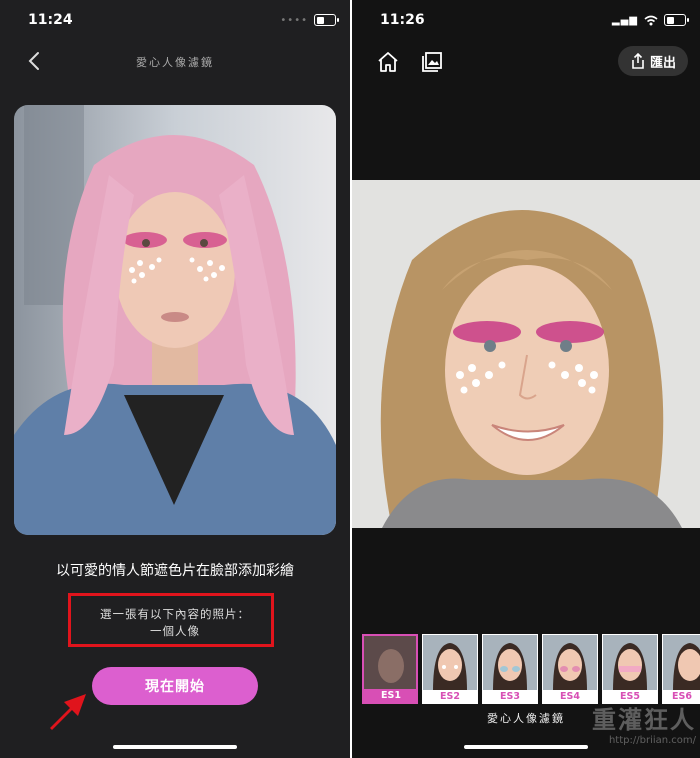 The width and height of the screenshot is (700, 758). Describe the element at coordinates (294, 20) in the screenshot. I see `signal-icon: ••••` at that location.